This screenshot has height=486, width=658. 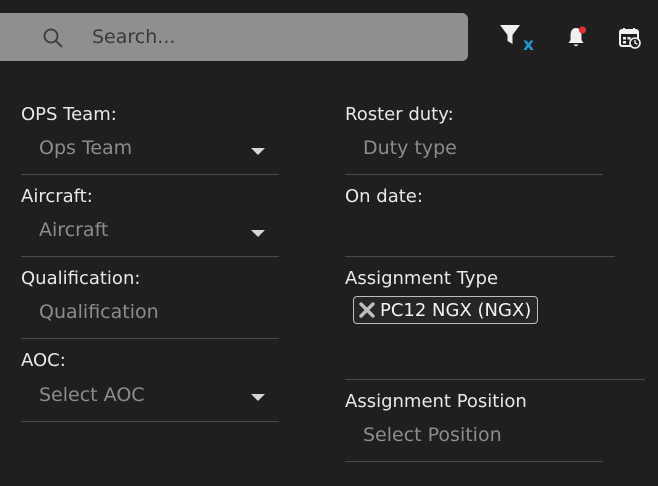 I want to click on aoc-select: Select AOC, so click(x=92, y=395).